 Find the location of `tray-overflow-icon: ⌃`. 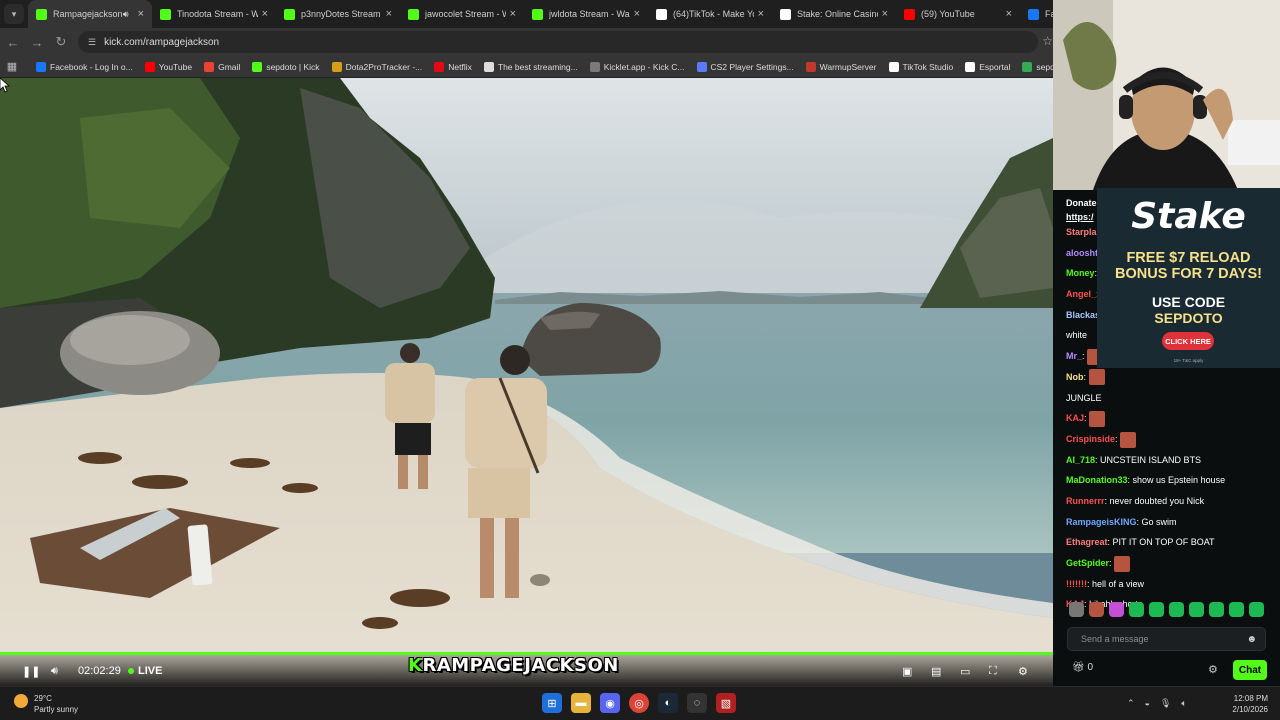

tray-overflow-icon: ⌃ is located at coordinates (1131, 703).